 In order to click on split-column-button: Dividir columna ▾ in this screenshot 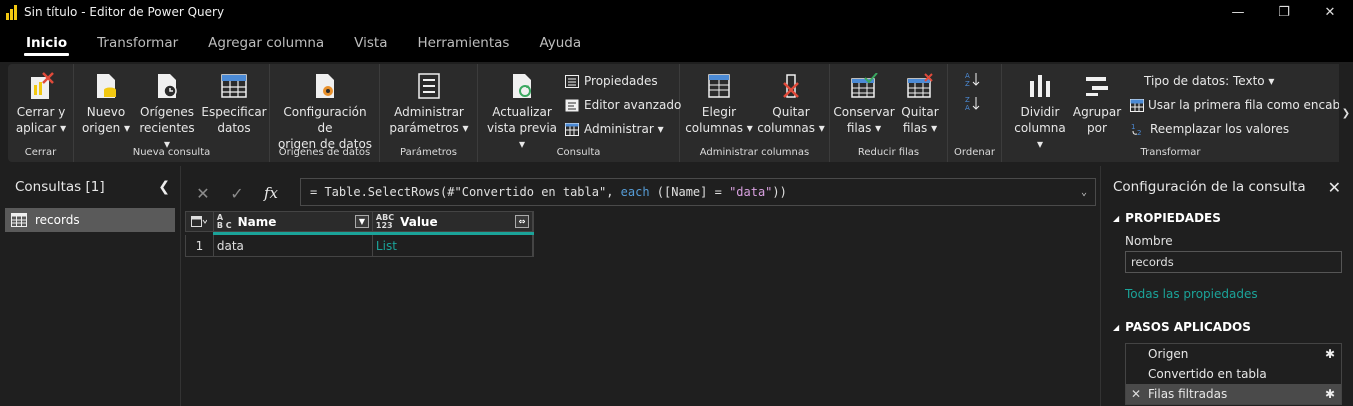, I will do `click(1040, 111)`.